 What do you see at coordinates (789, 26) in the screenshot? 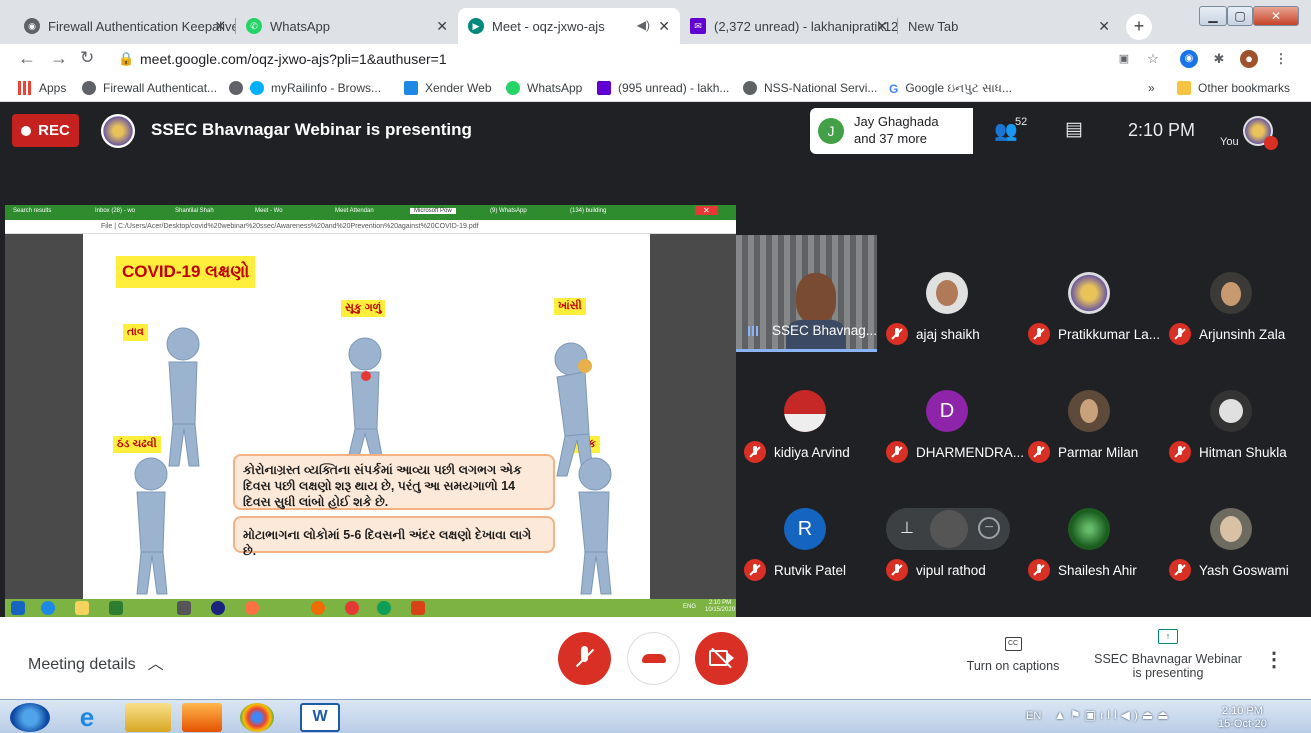
I see `tab-mail: ✉ (2,372 unread) - lakhanipratik12 ✕` at bounding box center [789, 26].